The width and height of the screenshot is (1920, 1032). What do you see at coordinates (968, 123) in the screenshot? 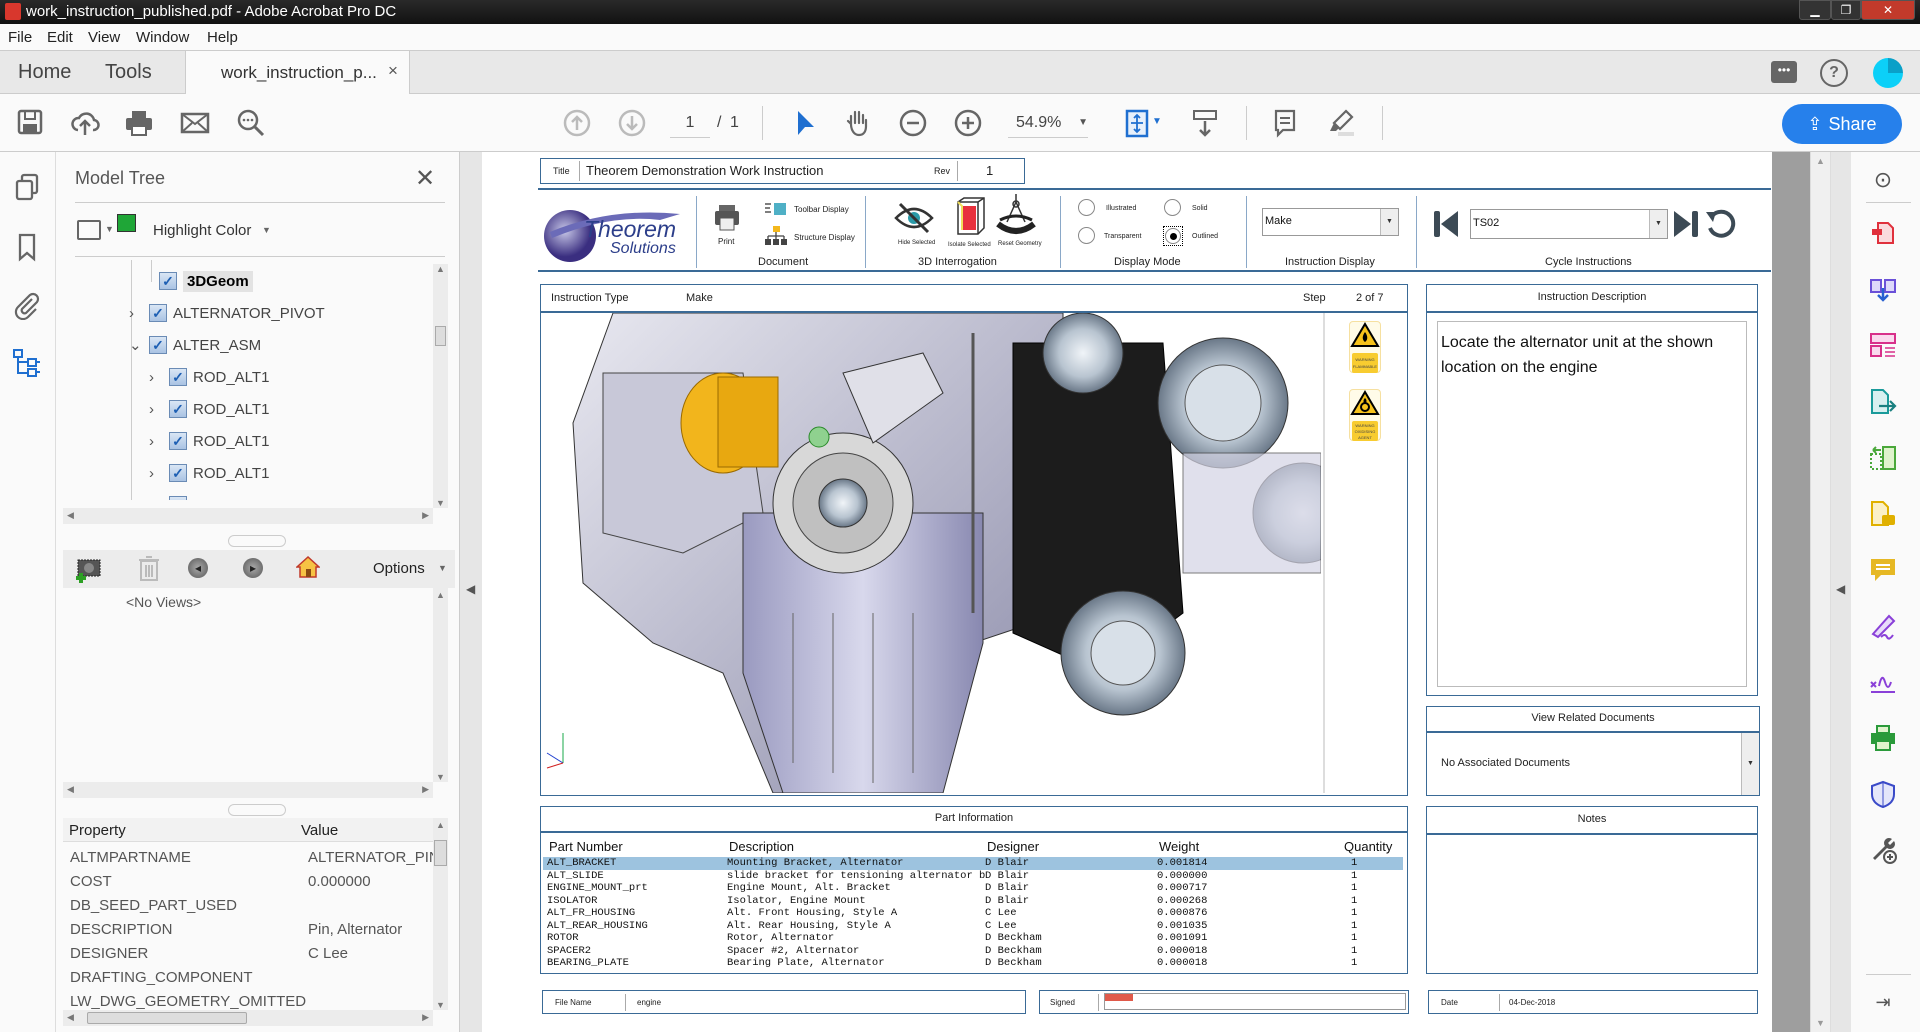
I see `zoom-in-icon` at bounding box center [968, 123].